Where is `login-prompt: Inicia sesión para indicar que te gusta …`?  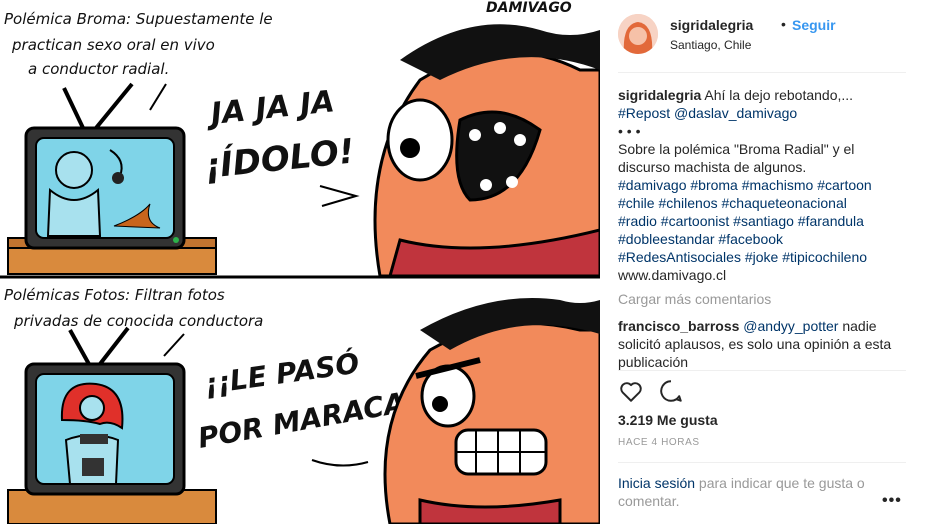 login-prompt: Inicia sesión para indicar que te gusta … is located at coordinates (749, 492).